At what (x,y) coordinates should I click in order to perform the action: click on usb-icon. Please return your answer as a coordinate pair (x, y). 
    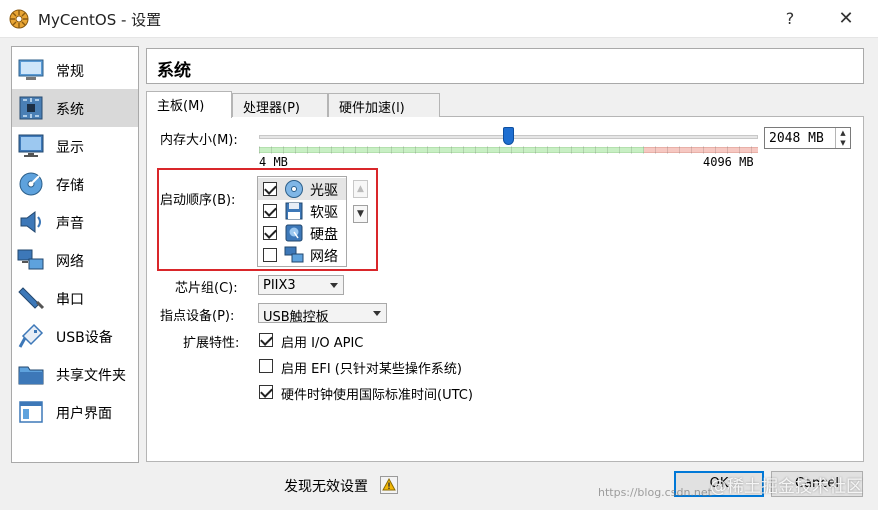
    Looking at the image, I should click on (31, 335).